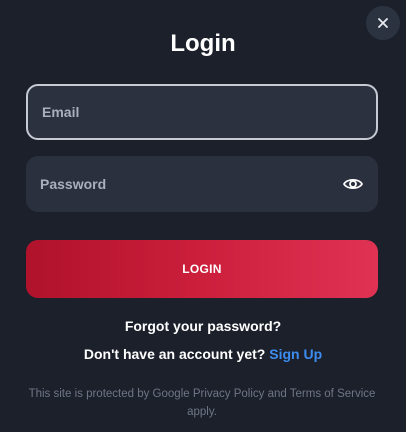  I want to click on show-password-toggle, so click(353, 184).